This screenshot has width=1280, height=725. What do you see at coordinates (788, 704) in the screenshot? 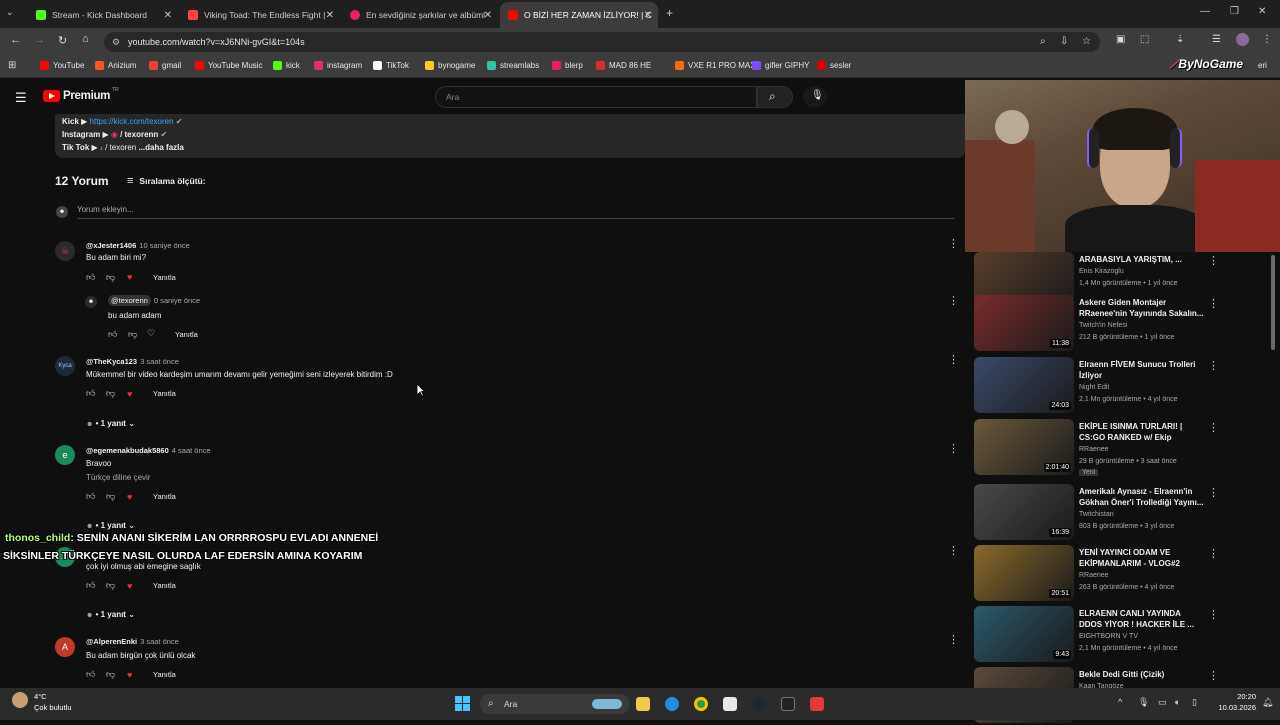
I see `epic-games-icon` at bounding box center [788, 704].